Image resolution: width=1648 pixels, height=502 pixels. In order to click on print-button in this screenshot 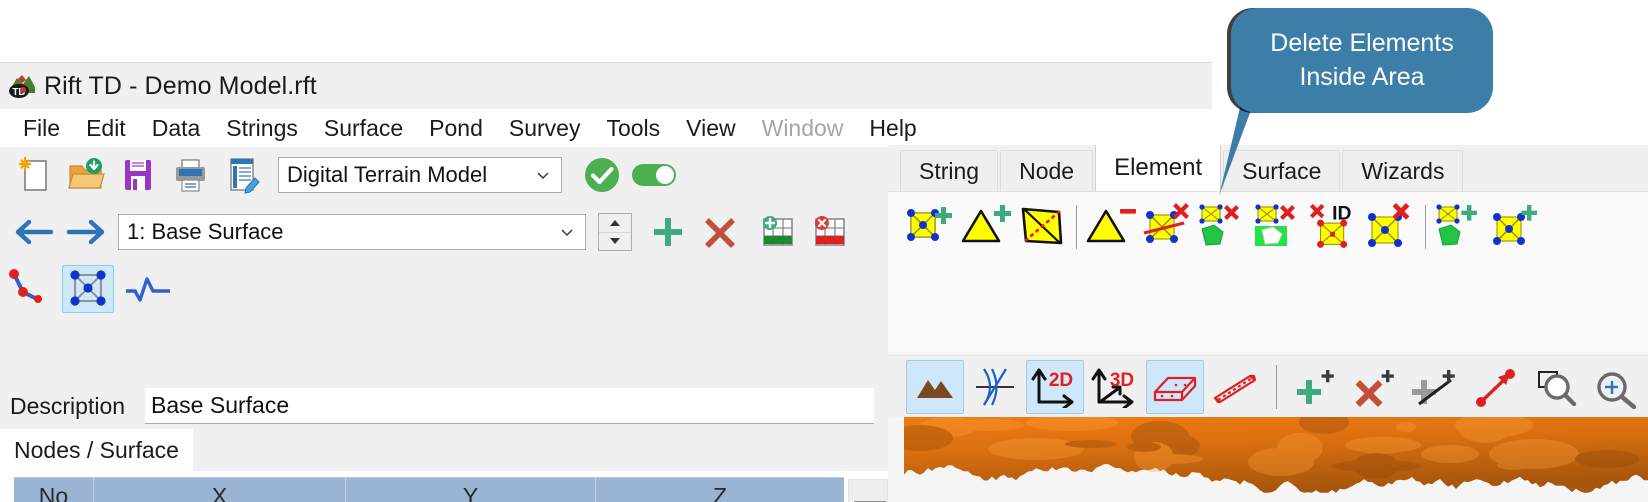, I will do `click(190, 175)`.